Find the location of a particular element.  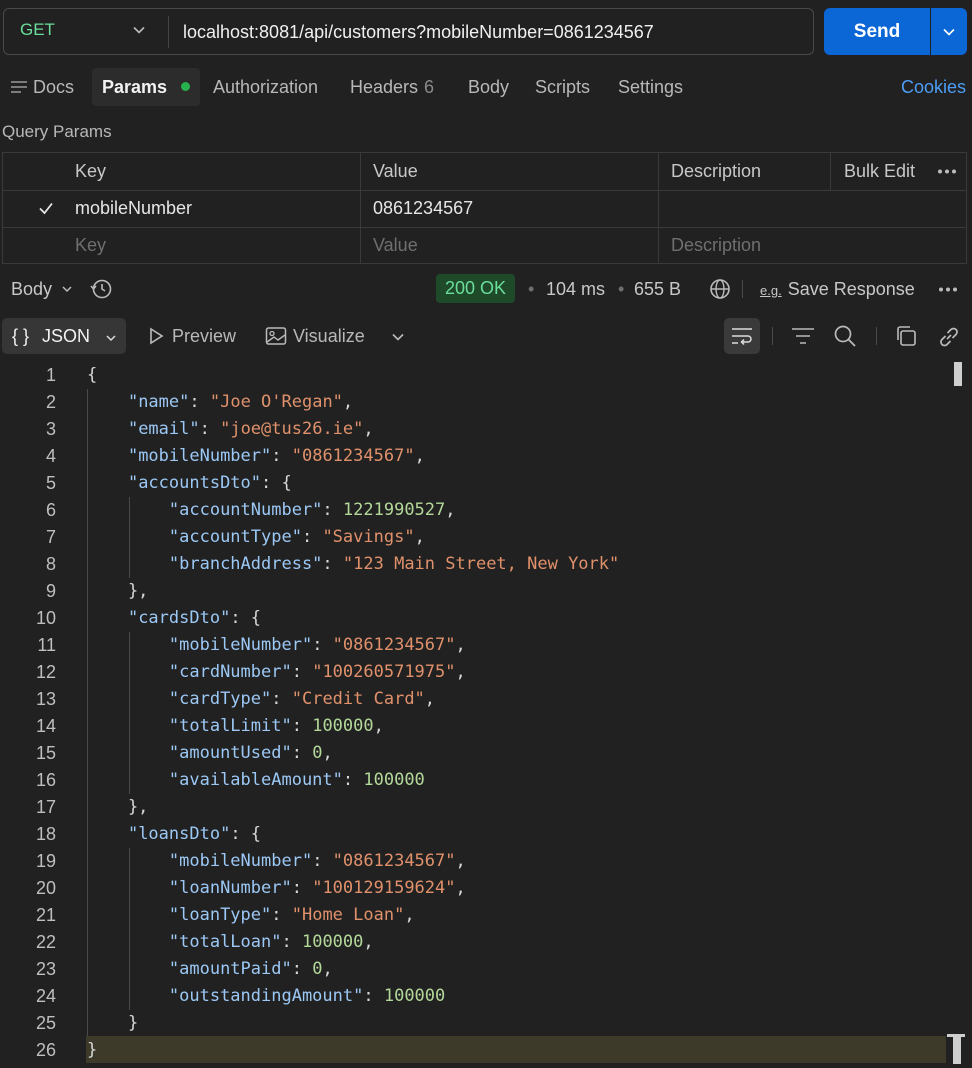

line-number: 21 is located at coordinates (45, 915).